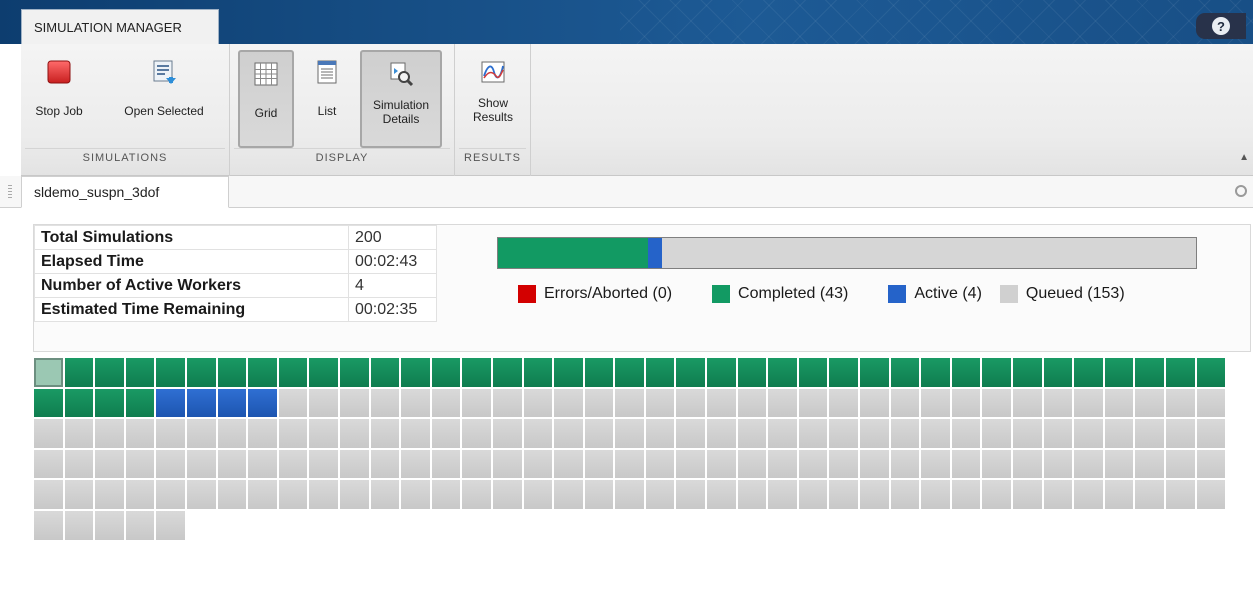 The width and height of the screenshot is (1253, 604). I want to click on document-menu-icon, so click(1241, 191).